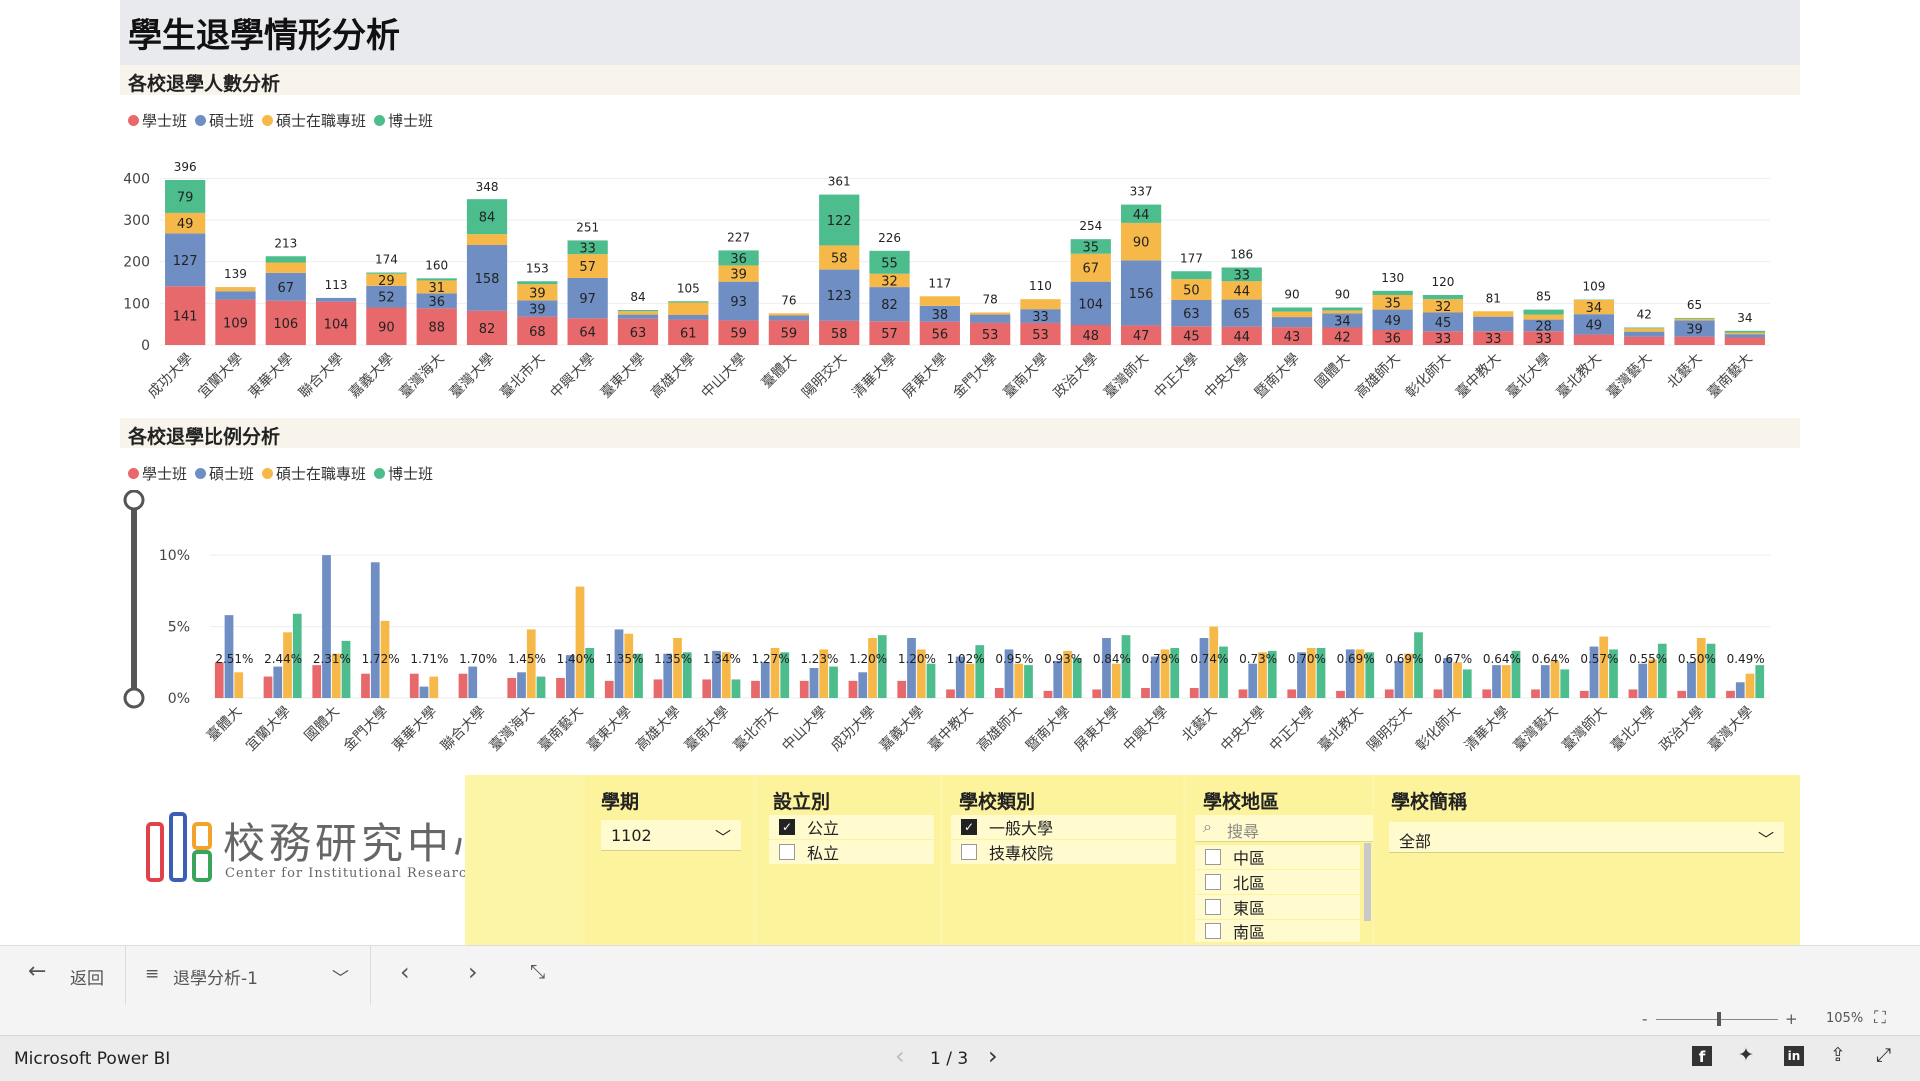  What do you see at coordinates (900, 1056) in the screenshot?
I see `previous-page-icon: ‹` at bounding box center [900, 1056].